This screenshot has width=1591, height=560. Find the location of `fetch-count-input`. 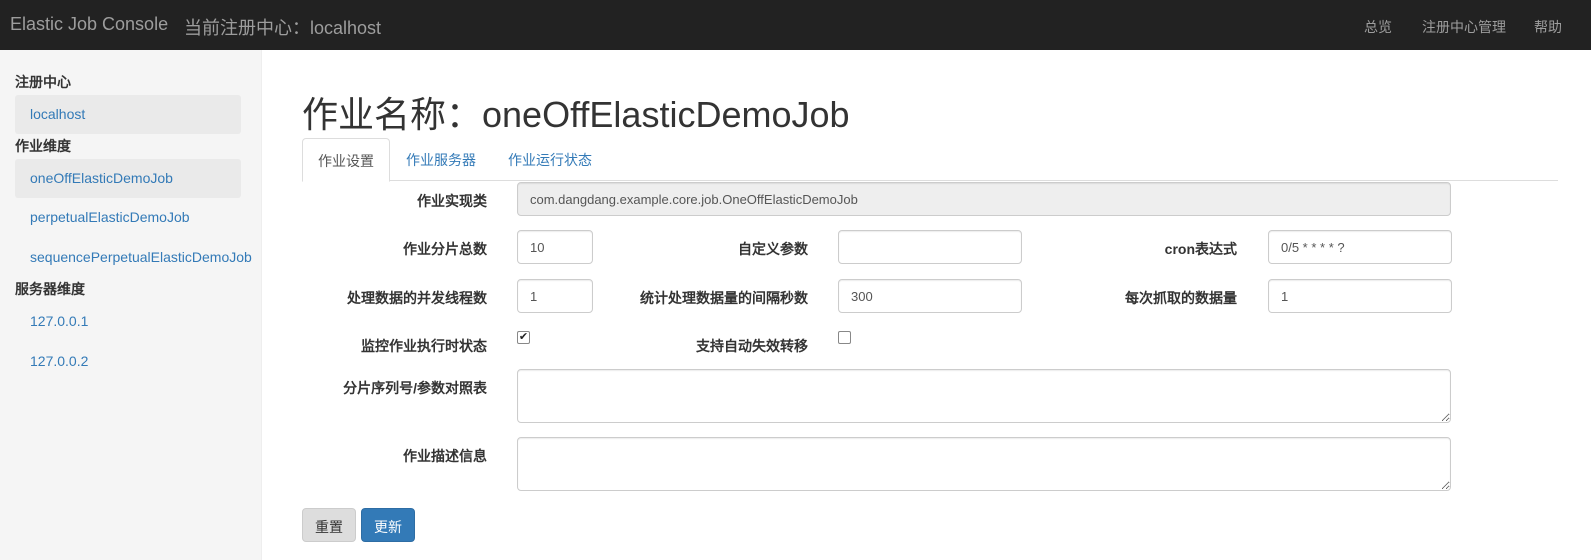

fetch-count-input is located at coordinates (1360, 296).